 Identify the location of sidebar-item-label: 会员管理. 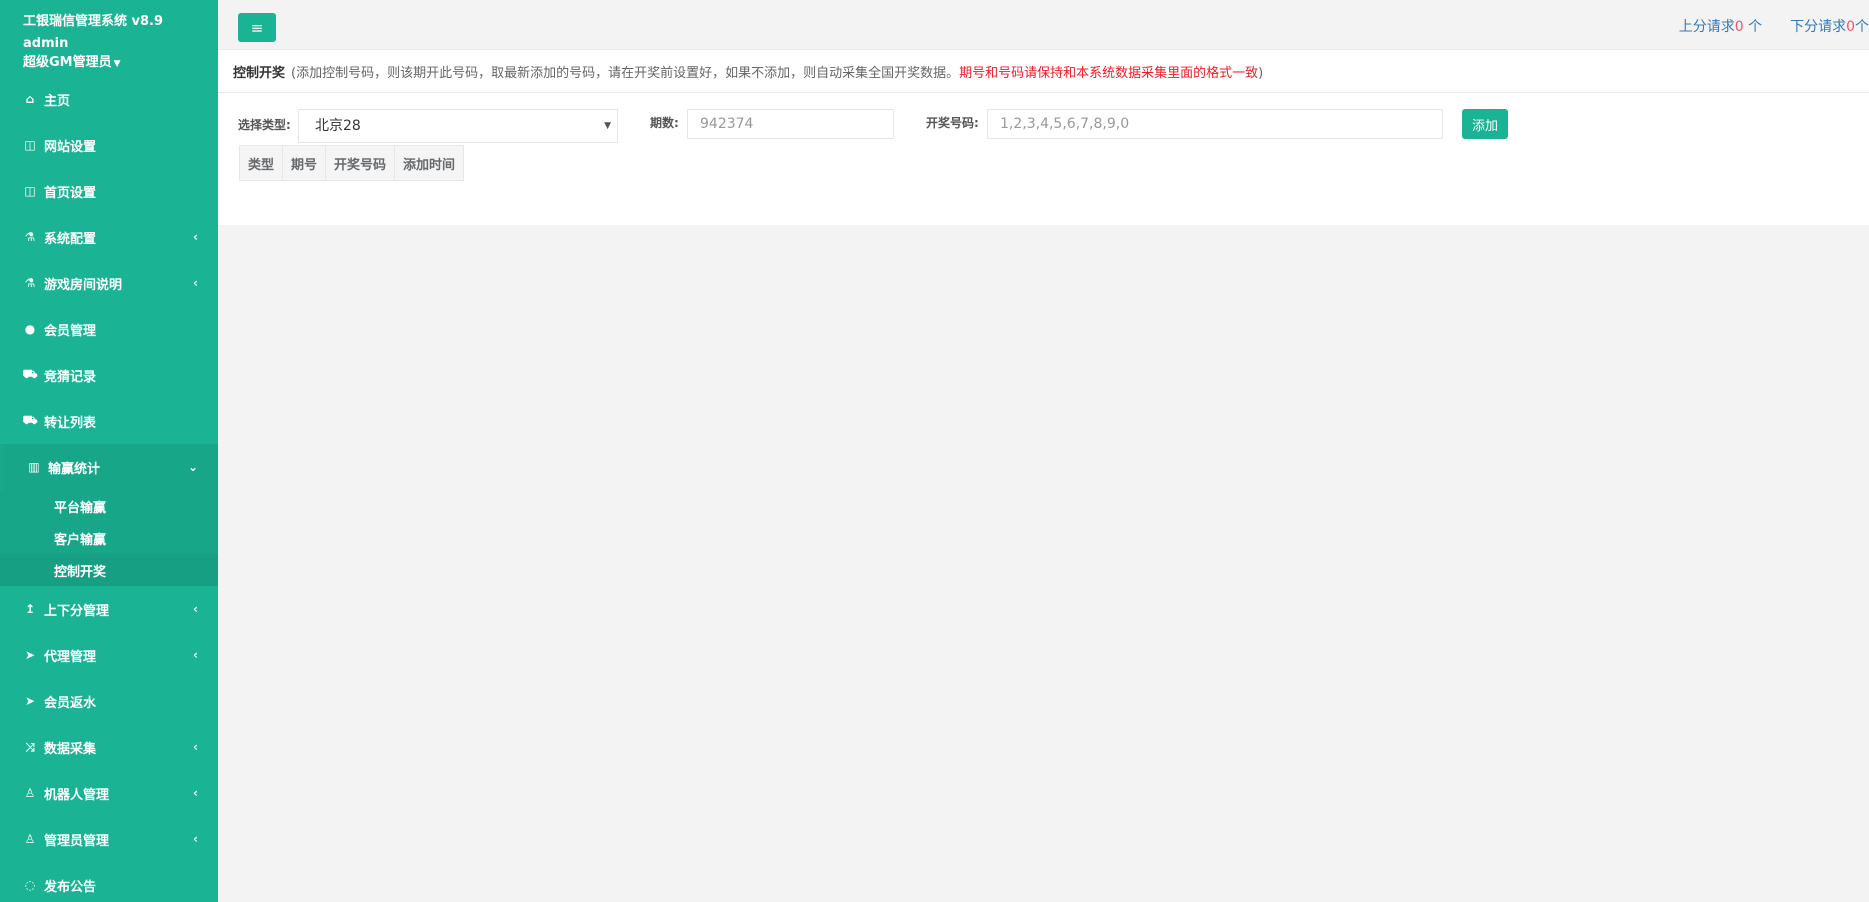
(70, 331).